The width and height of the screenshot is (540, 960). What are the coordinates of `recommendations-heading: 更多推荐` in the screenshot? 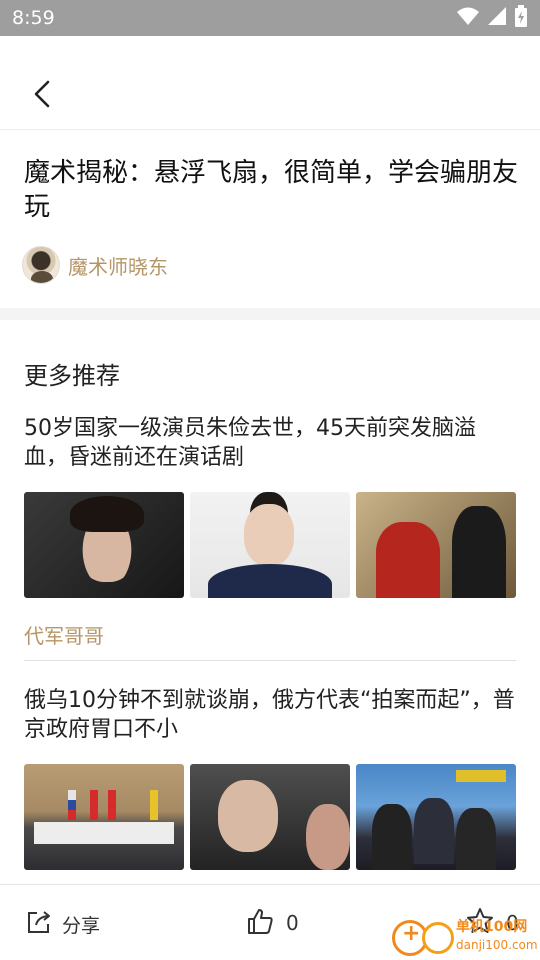 It's located at (72, 376).